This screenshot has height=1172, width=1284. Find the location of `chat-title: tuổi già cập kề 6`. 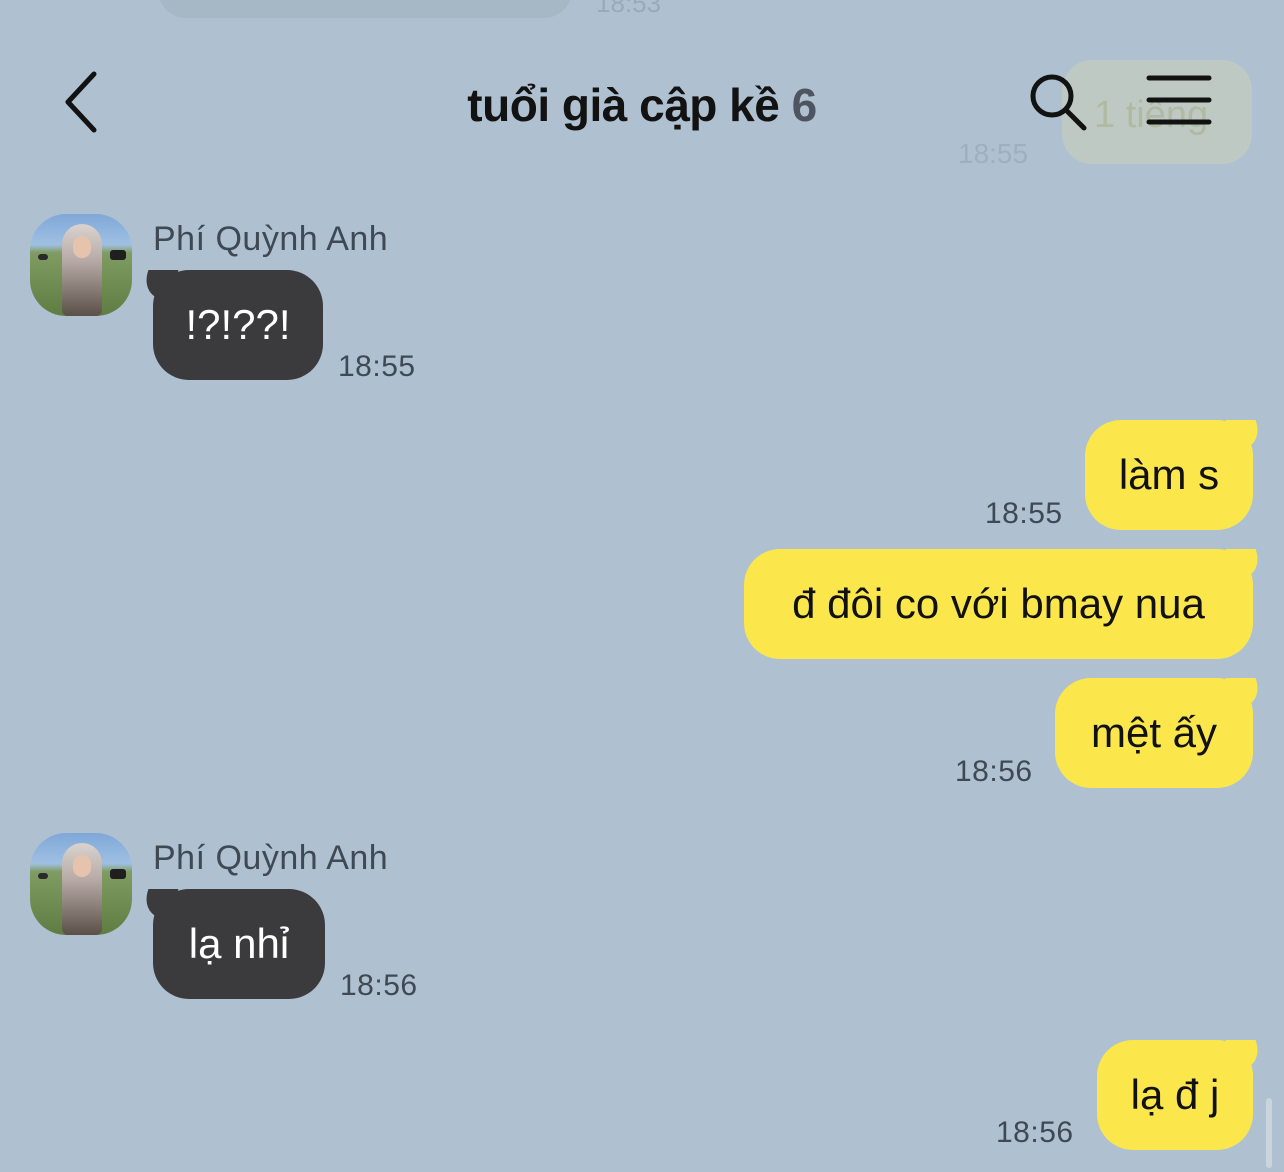

chat-title: tuổi già cập kề 6 is located at coordinates (642, 105).